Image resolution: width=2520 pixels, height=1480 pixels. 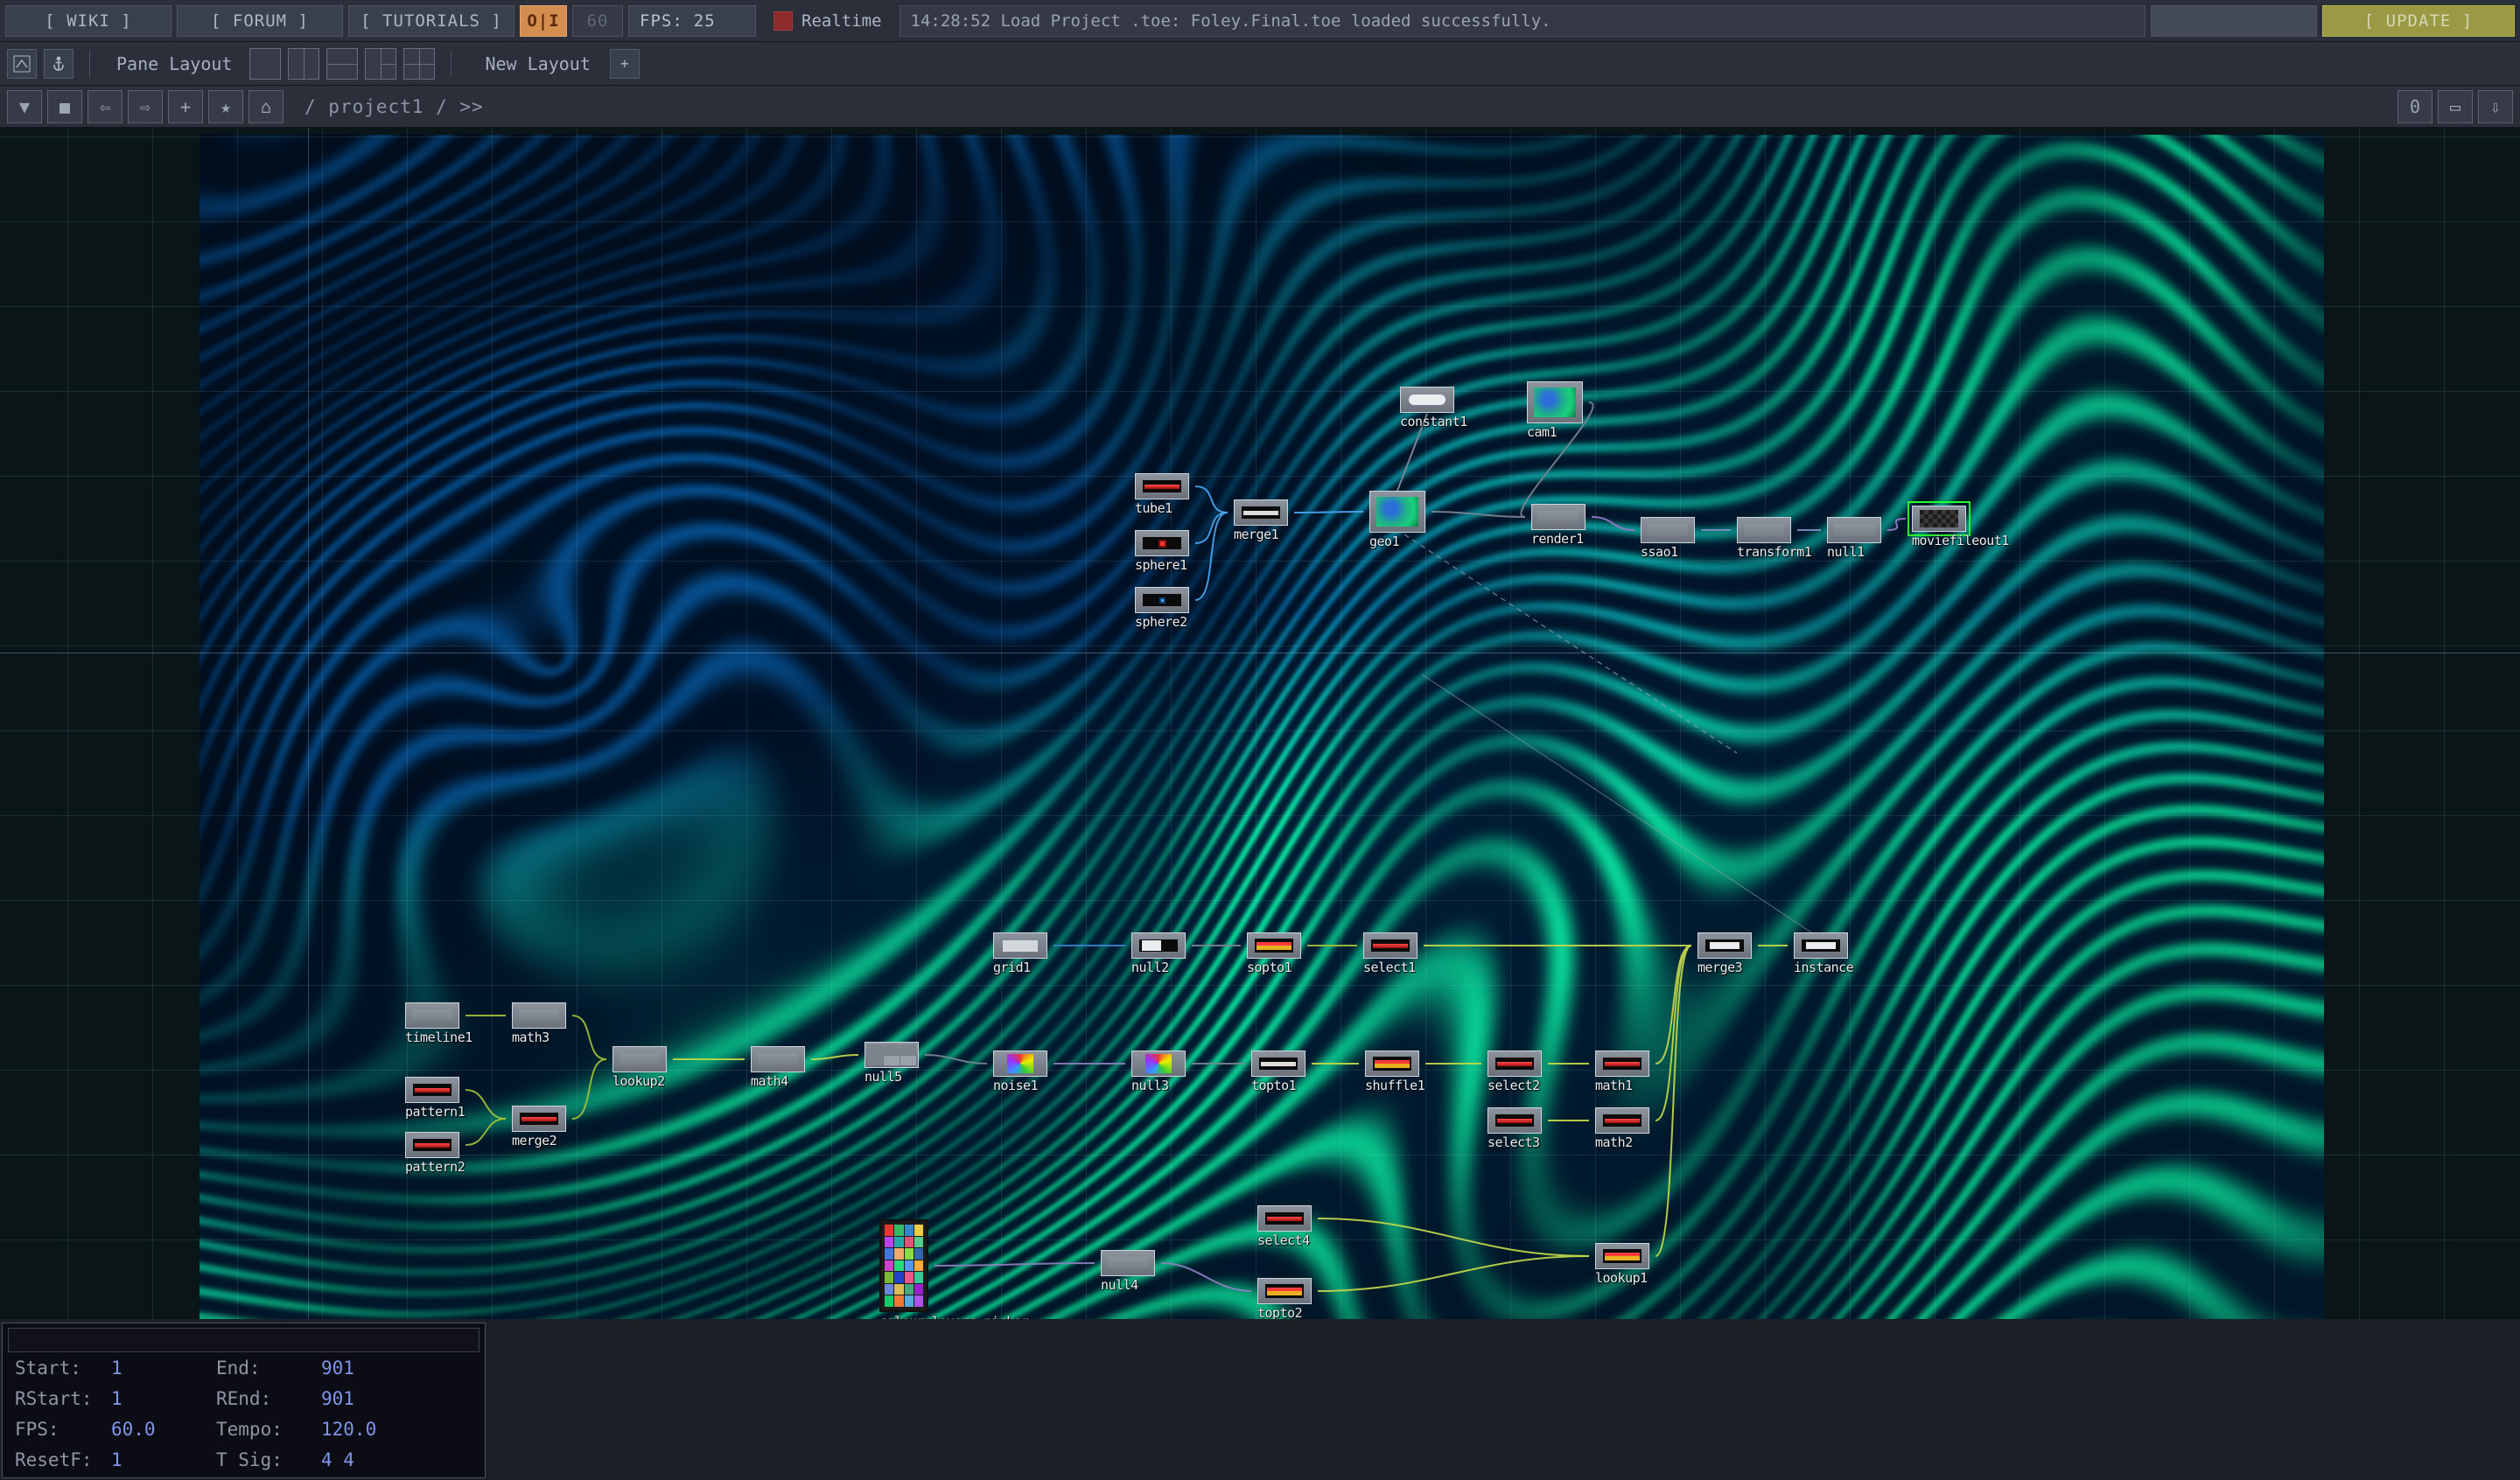 What do you see at coordinates (163, 1368) in the screenshot?
I see `timeline-setting-value-0: 1` at bounding box center [163, 1368].